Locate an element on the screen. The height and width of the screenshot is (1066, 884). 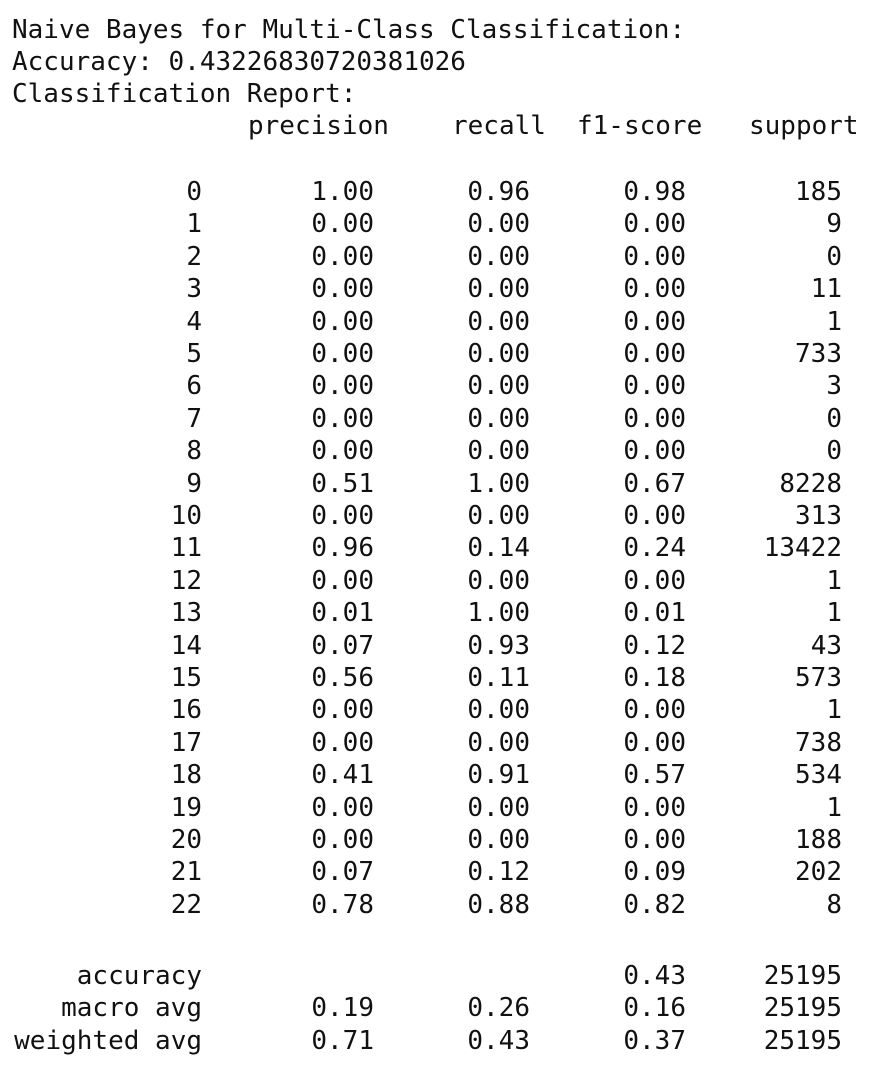
f1-score-value: 0.37 is located at coordinates (654, 1040).